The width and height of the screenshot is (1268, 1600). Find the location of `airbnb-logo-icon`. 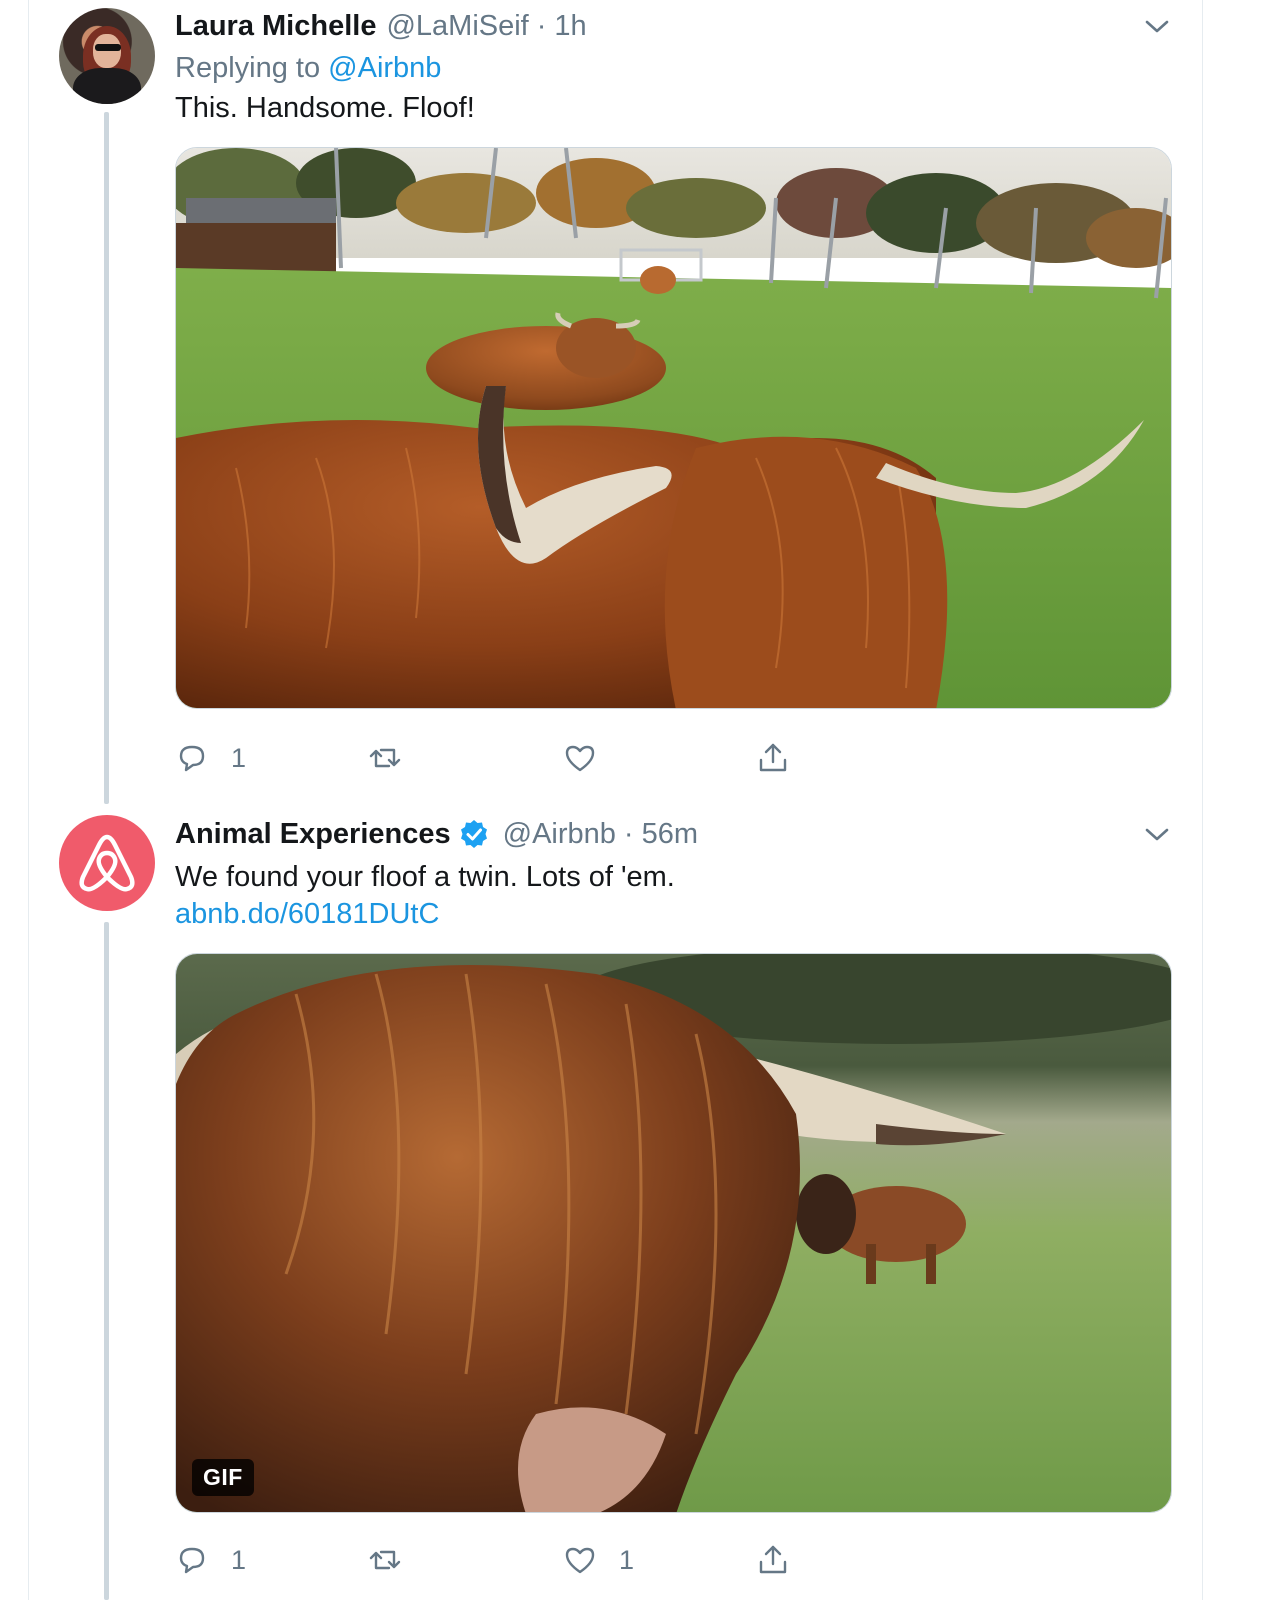

airbnb-logo-icon is located at coordinates (107, 863).